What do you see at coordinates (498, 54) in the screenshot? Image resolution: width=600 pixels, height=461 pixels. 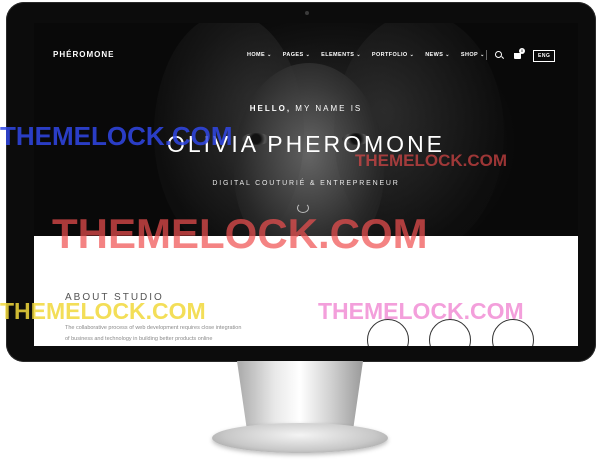 I see `search-icon` at bounding box center [498, 54].